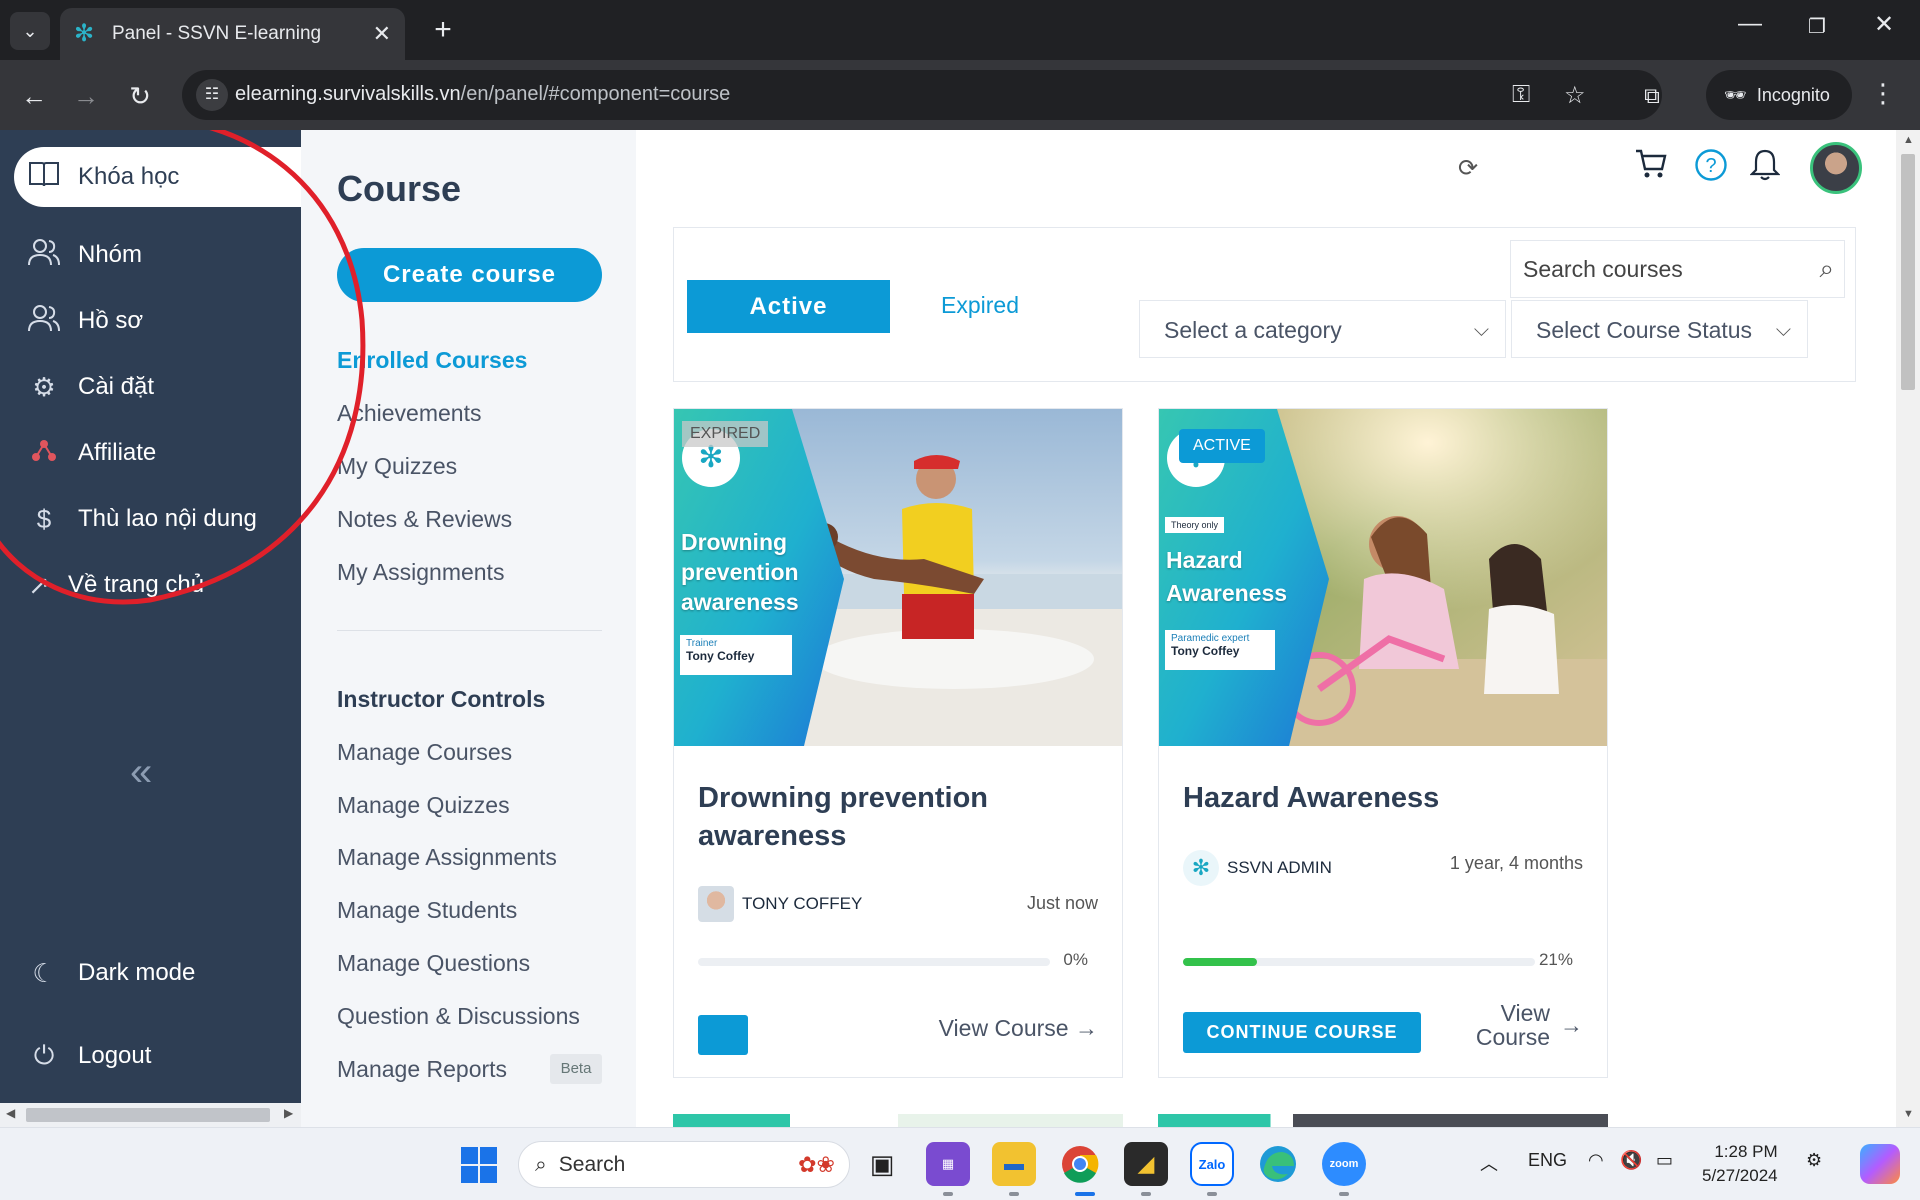 The height and width of the screenshot is (1200, 1920). I want to click on search-icon: ⌕, so click(1826, 269).